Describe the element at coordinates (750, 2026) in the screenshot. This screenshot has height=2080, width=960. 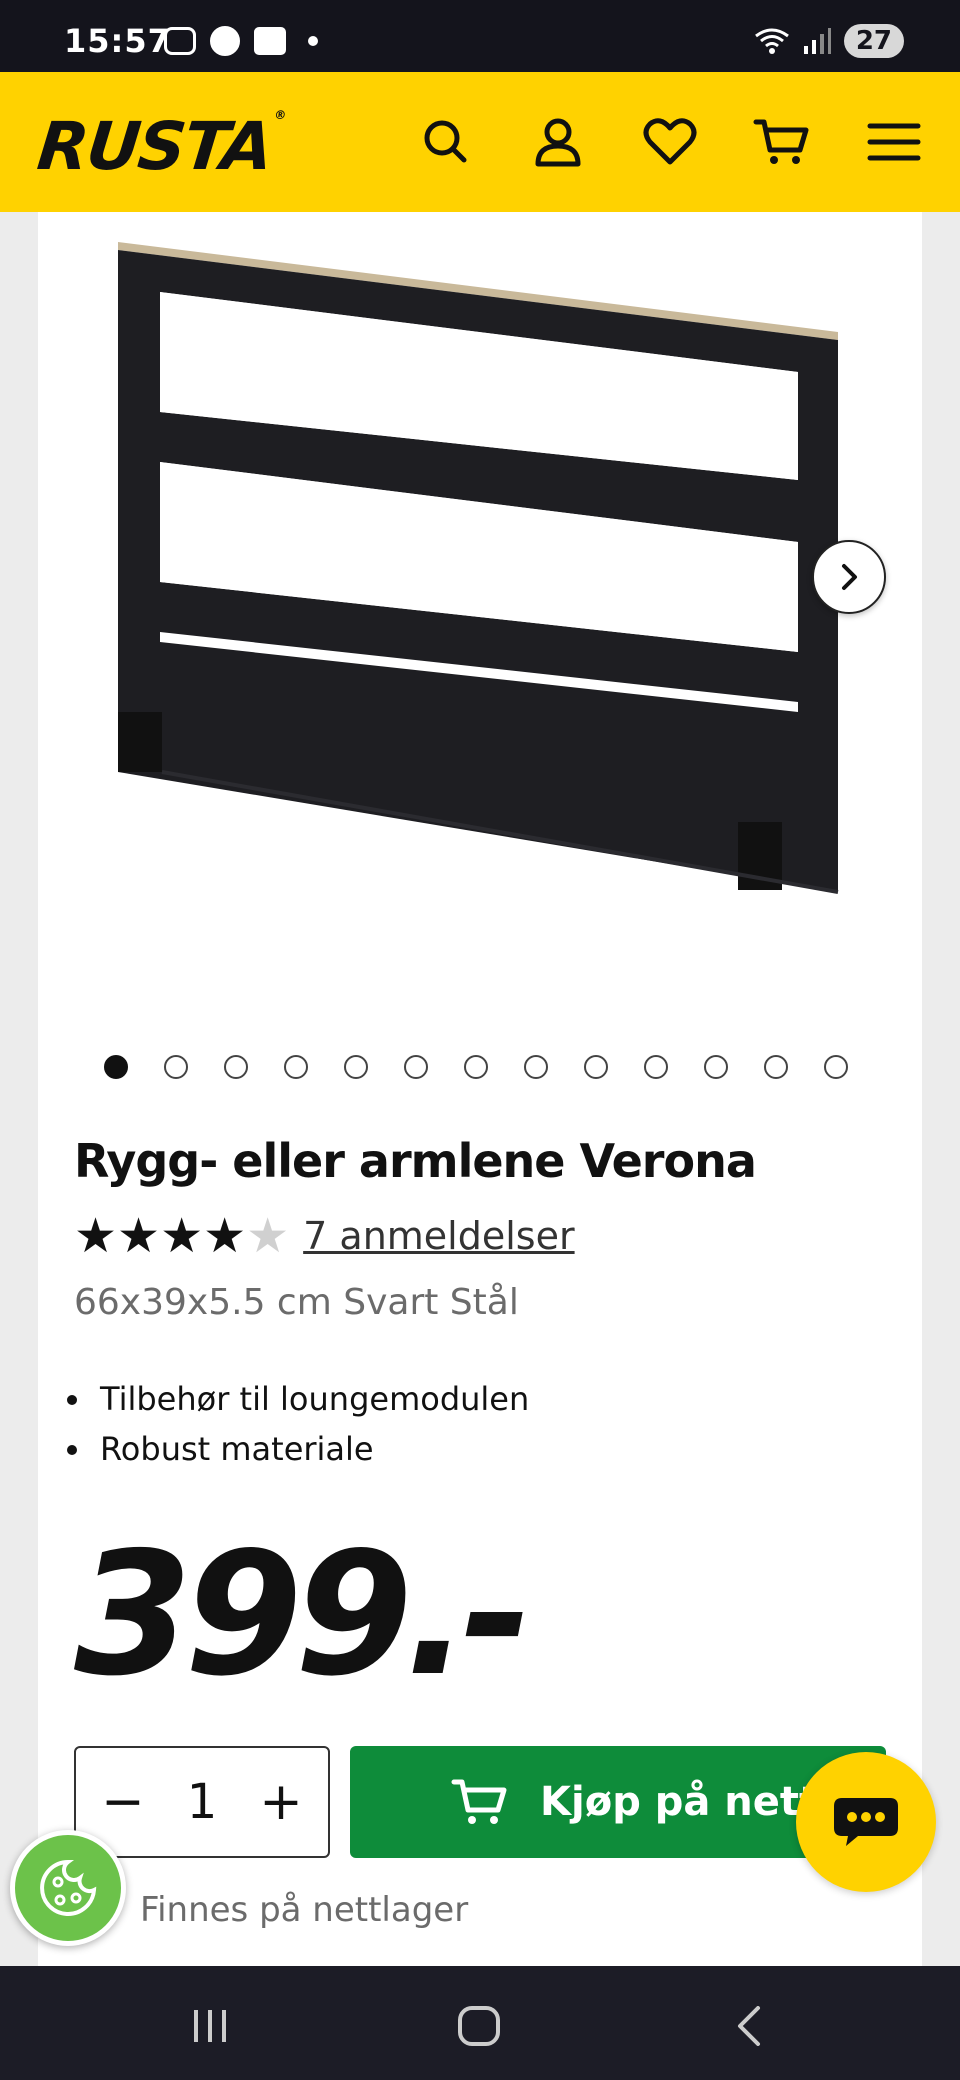
I see `back-icon` at that location.